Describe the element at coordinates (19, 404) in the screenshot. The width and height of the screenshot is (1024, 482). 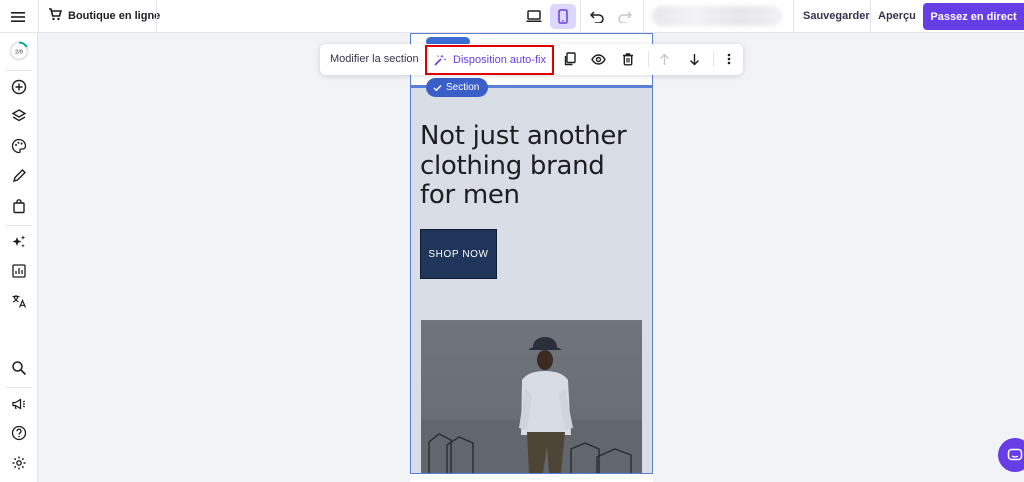
I see `megaphone-icon` at that location.